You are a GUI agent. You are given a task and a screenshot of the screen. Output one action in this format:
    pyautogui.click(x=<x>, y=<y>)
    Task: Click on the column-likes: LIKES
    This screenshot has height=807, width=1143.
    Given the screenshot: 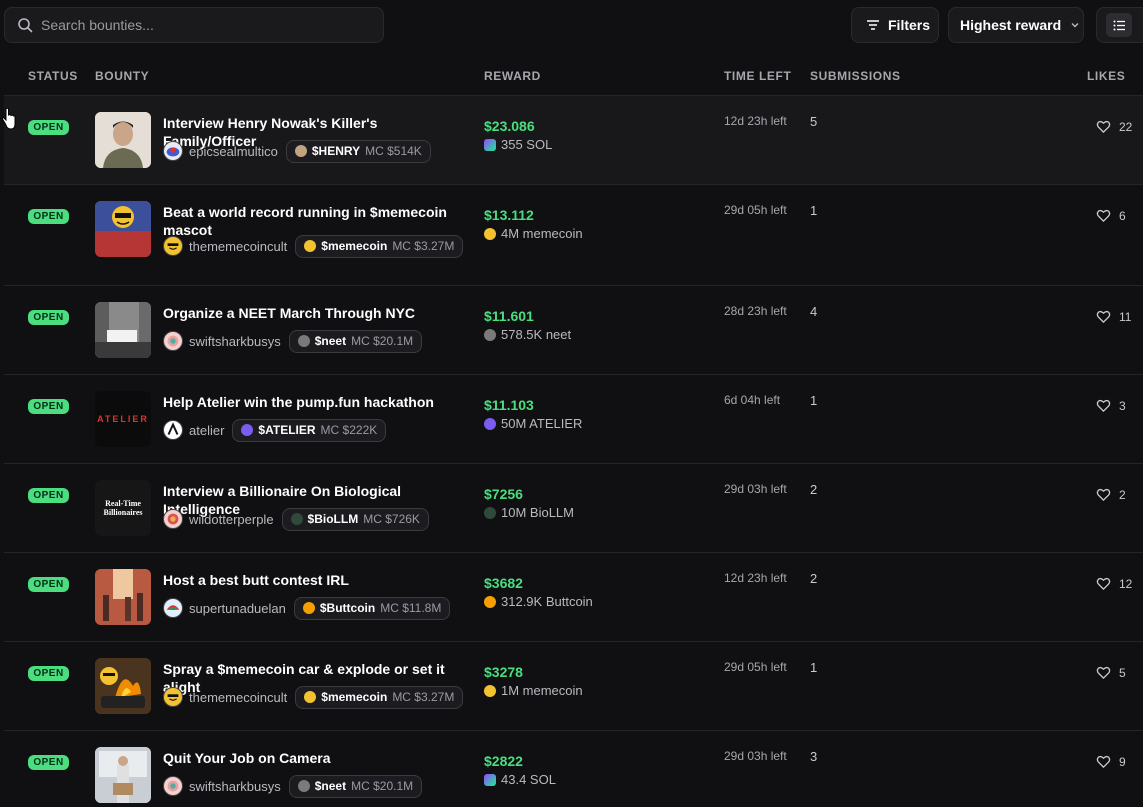 What is the action you would take?
    pyautogui.click(x=1106, y=76)
    